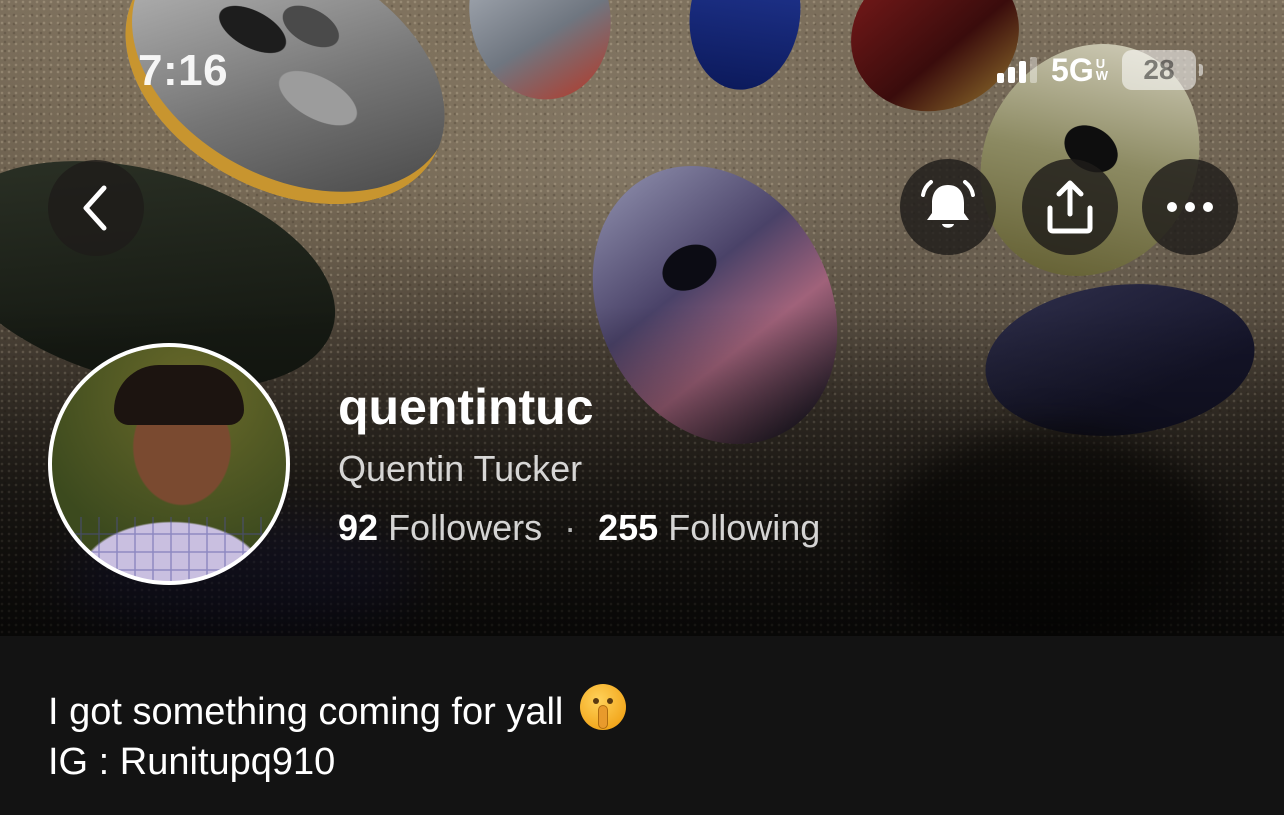  What do you see at coordinates (948, 204) in the screenshot?
I see `bell-icon` at bounding box center [948, 204].